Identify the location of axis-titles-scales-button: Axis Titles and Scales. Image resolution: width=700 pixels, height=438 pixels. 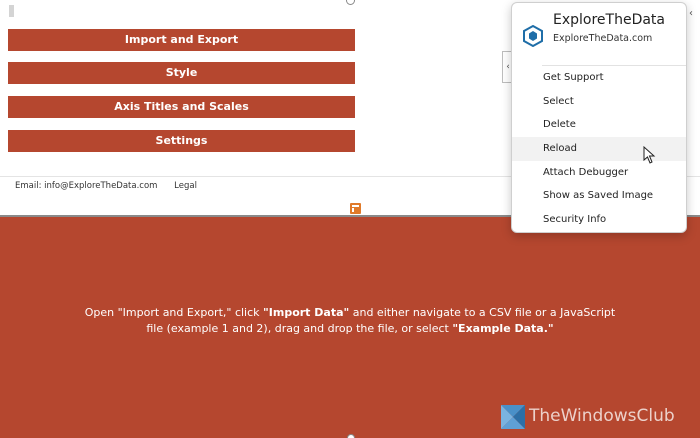
(181, 107).